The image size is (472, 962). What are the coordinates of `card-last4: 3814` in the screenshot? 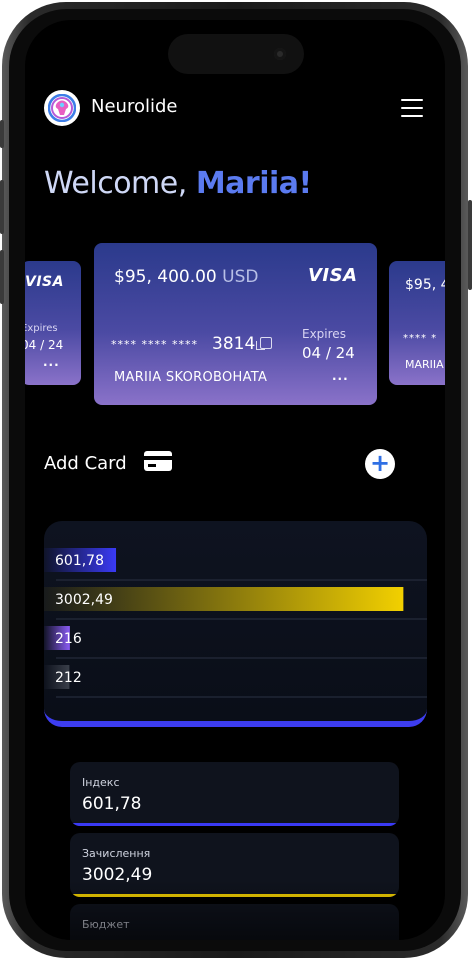 It's located at (234, 344).